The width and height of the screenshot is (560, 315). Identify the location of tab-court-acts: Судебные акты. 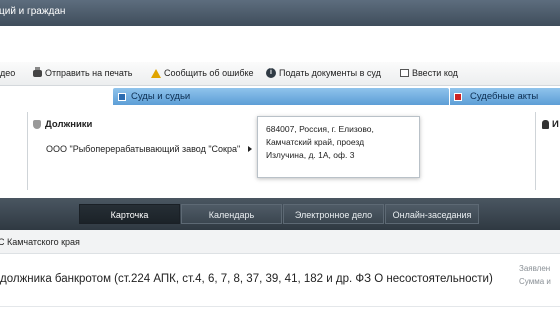
(504, 96).